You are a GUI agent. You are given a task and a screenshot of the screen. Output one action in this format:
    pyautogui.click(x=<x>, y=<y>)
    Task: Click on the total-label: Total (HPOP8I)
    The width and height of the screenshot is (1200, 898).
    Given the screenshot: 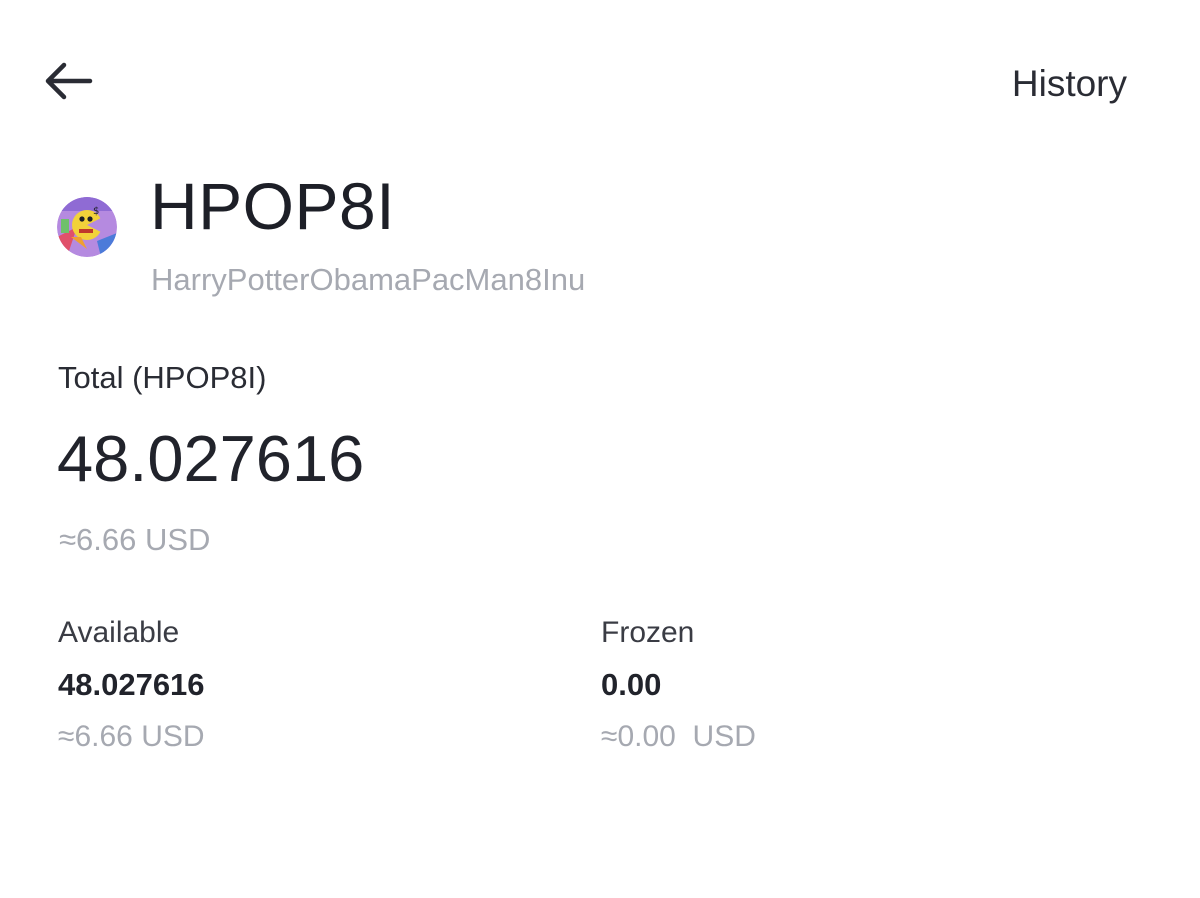 What is the action you would take?
    pyautogui.click(x=162, y=377)
    